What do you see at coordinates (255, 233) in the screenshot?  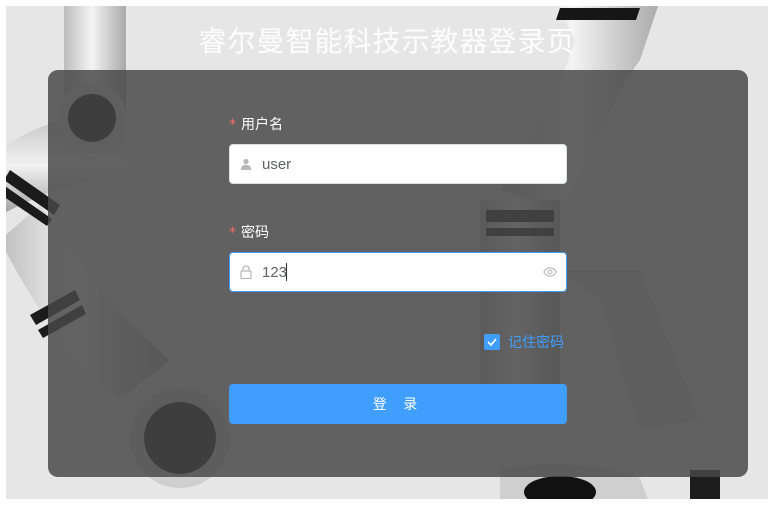 I see `password-label-text: 密码` at bounding box center [255, 233].